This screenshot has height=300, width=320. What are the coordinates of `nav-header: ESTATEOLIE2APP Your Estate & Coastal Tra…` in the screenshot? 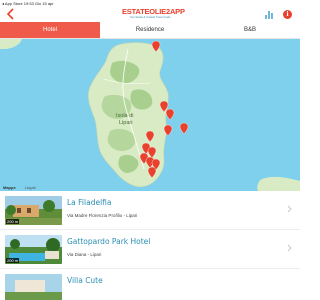 It's located at (150, 14).